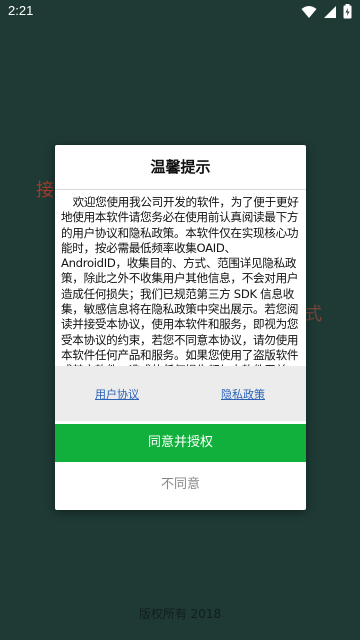  Describe the element at coordinates (180, 167) in the screenshot. I see `dialog-title: 温馨提示` at that location.